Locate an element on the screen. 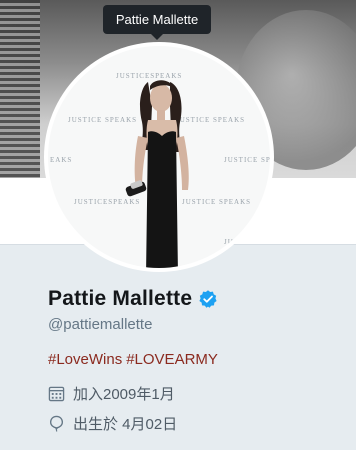 The image size is (356, 450). name-row: Pattie Mallette is located at coordinates (198, 299).